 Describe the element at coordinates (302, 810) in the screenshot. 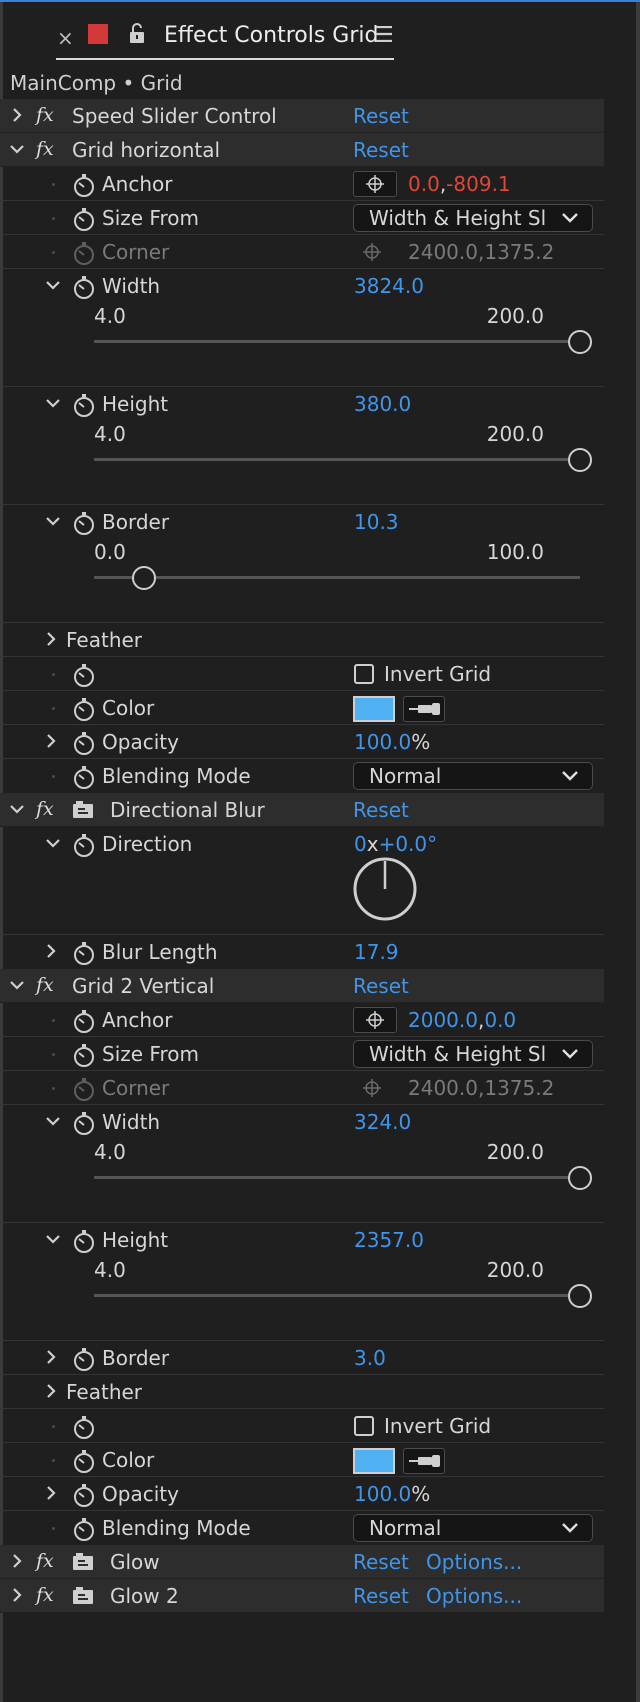

I see `effect-directional-blur: fx Directional Blur Reset` at that location.